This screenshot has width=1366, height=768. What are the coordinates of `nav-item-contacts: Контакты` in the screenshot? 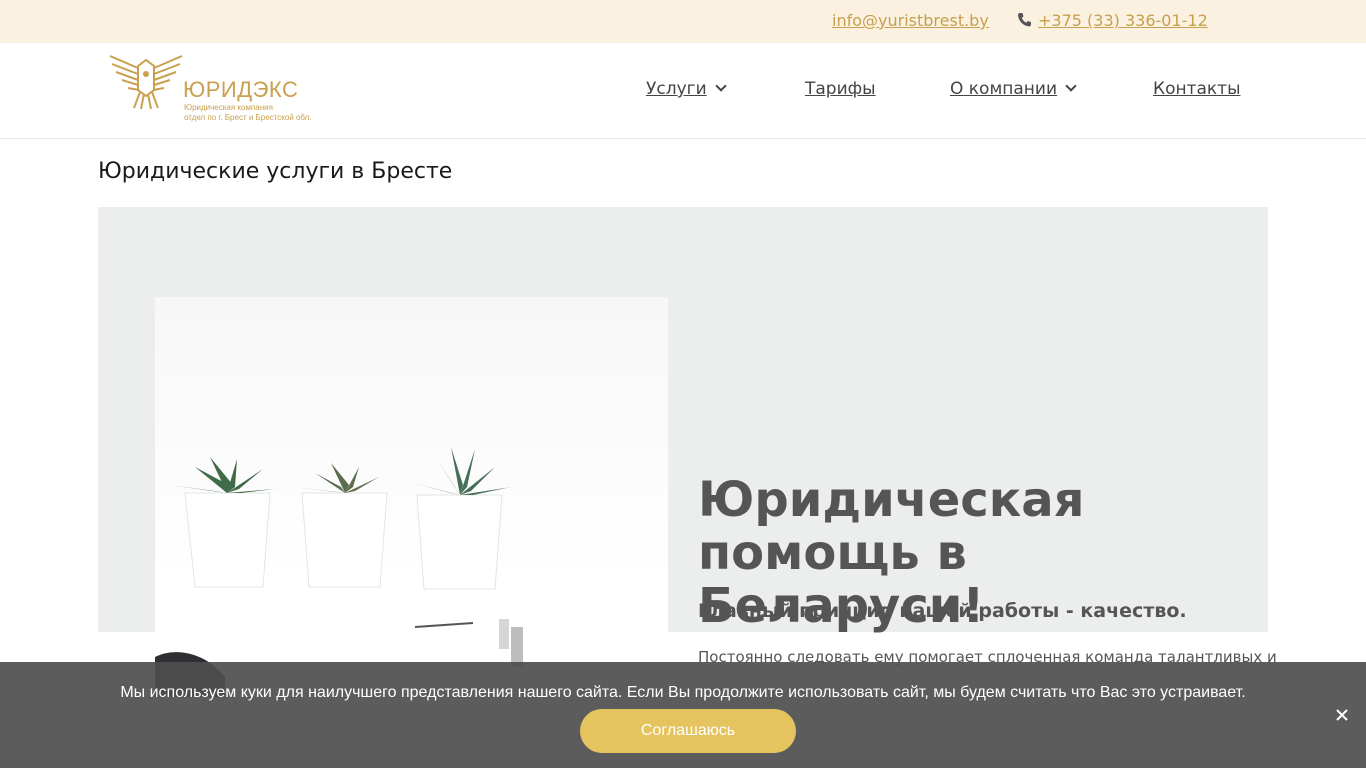 It's located at (1197, 89).